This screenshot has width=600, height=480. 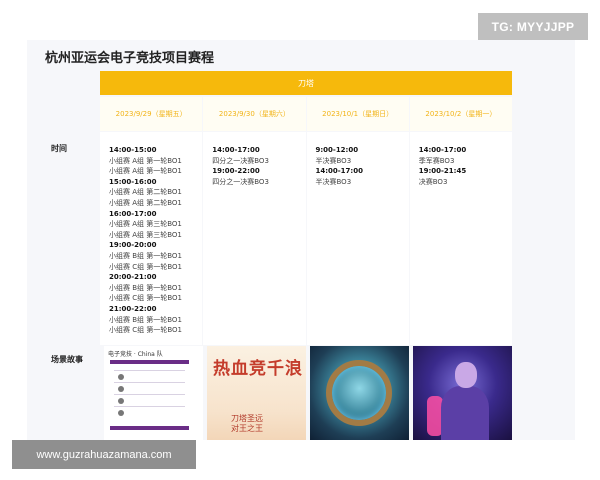 What do you see at coordinates (466, 375) in the screenshot?
I see `hero-head` at bounding box center [466, 375].